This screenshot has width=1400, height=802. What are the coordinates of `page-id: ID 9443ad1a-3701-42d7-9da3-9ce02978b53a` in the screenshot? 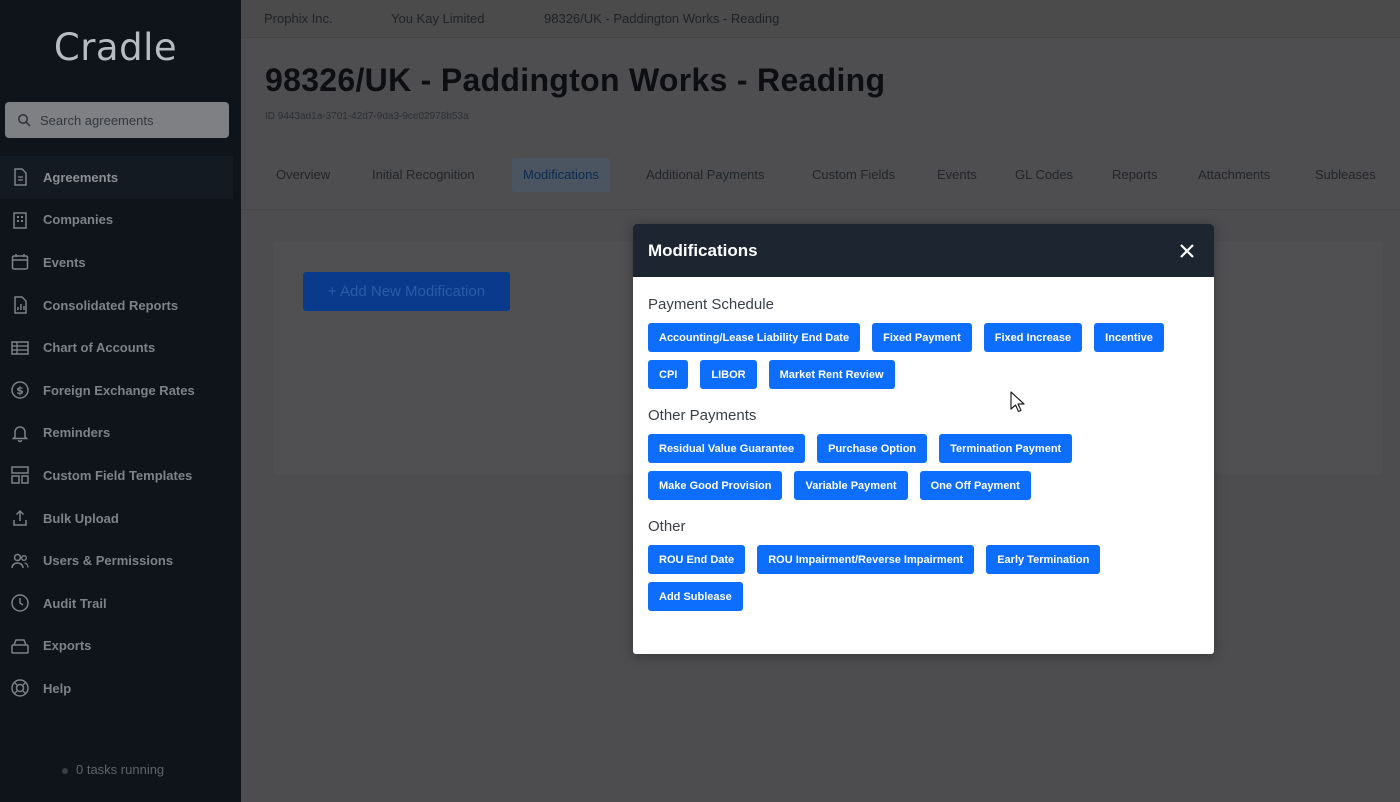 It's located at (367, 116).